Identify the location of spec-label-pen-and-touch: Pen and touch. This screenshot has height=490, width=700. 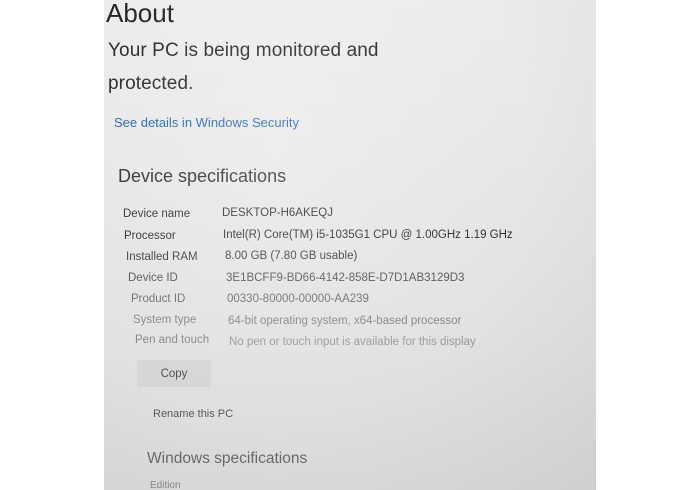
(172, 340).